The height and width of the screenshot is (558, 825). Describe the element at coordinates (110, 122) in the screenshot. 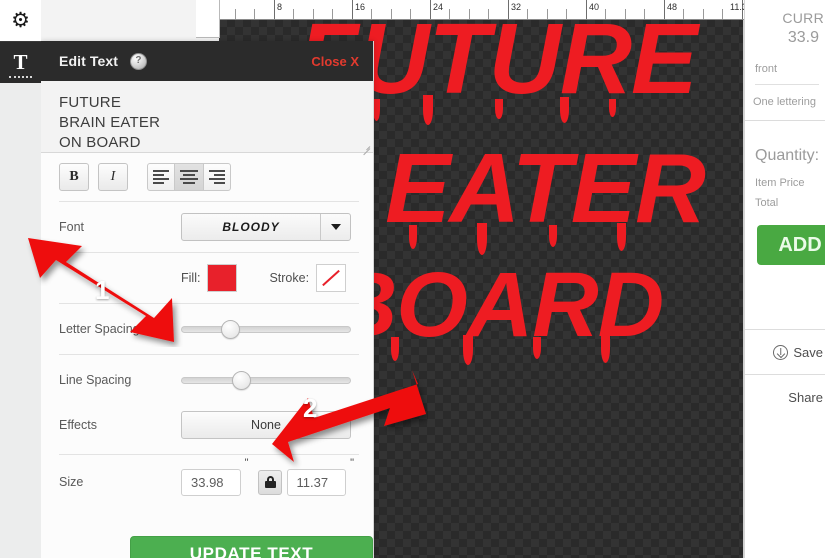

I see `textarea-line-2: BRAIN EATER` at that location.